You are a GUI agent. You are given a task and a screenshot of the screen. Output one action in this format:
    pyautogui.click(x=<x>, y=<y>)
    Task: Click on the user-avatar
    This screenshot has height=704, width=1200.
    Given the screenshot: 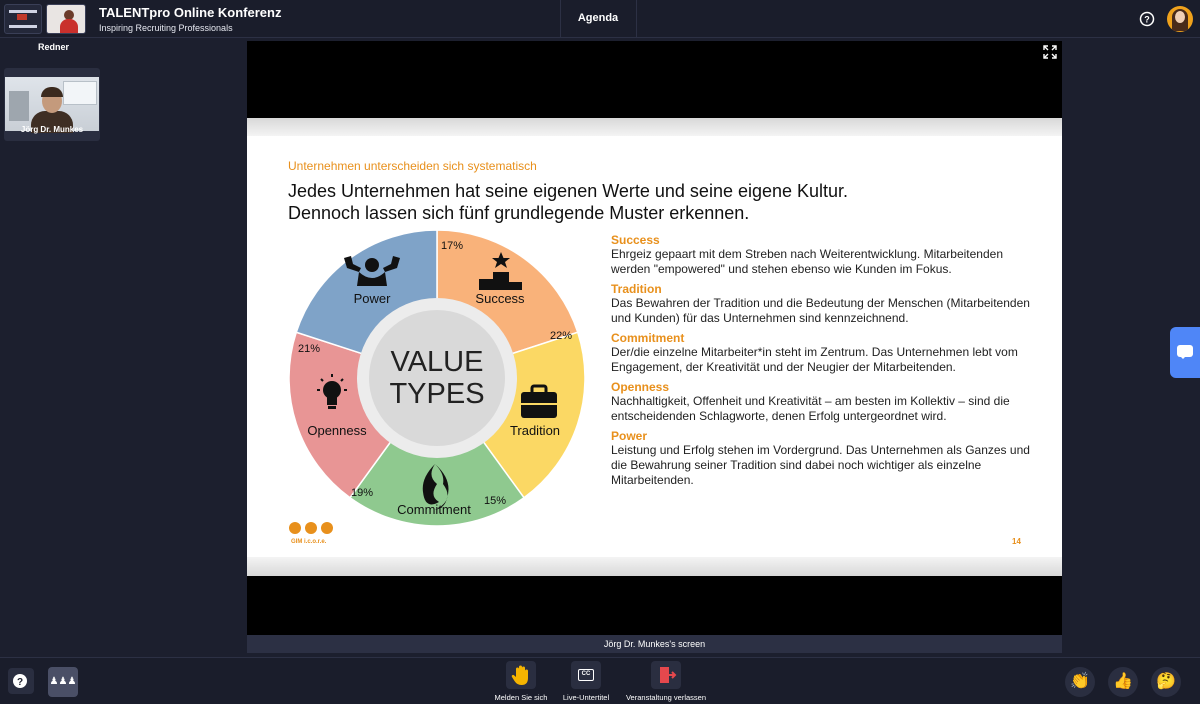 What is the action you would take?
    pyautogui.click(x=1180, y=19)
    